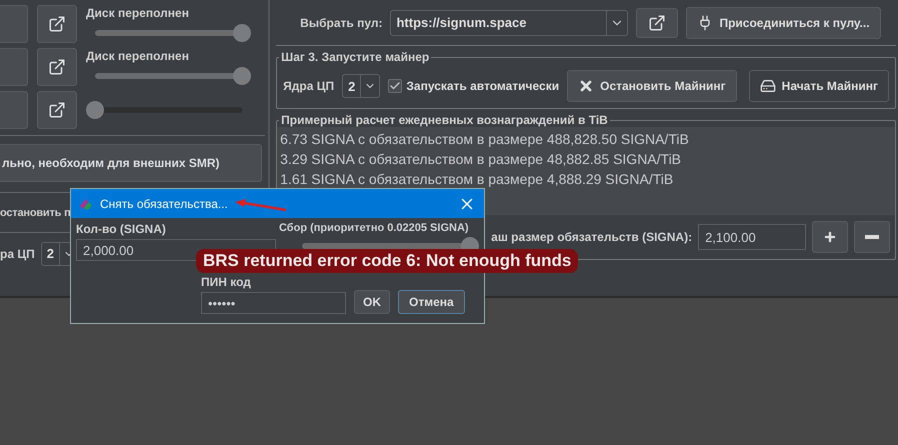 The height and width of the screenshot is (445, 898). What do you see at coordinates (17, 253) in the screenshot?
I see `cores-label: ра ЦП` at bounding box center [17, 253].